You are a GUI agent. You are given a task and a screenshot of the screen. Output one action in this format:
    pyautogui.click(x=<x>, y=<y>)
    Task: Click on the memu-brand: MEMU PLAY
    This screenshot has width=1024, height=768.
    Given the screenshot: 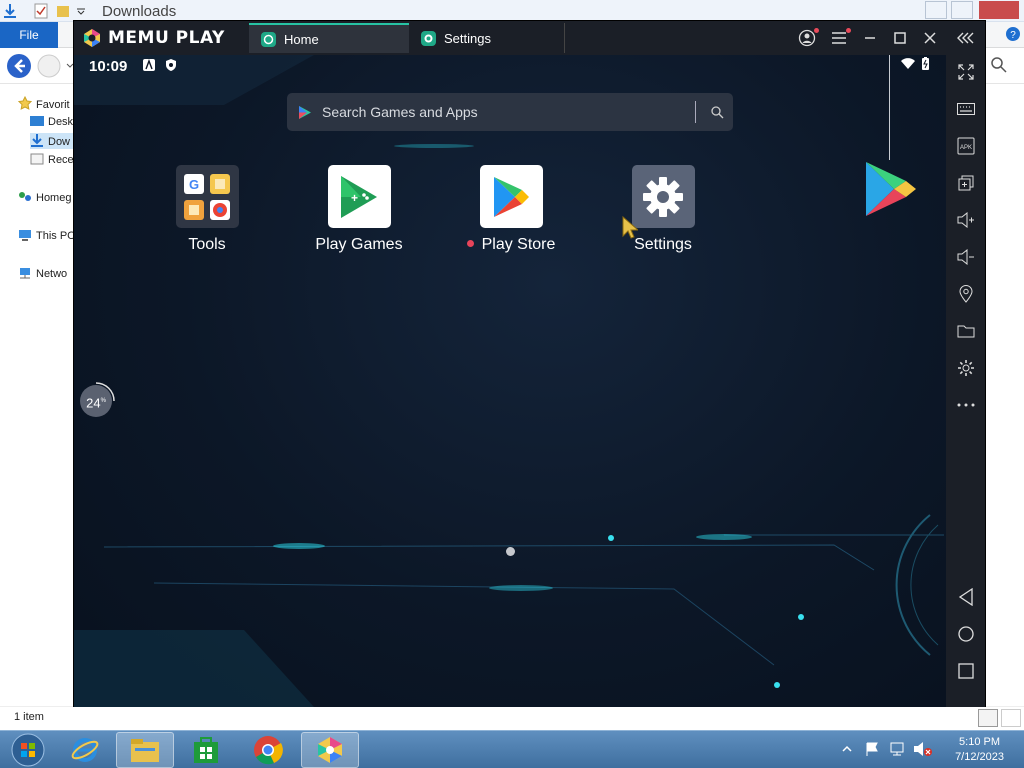 What is the action you would take?
    pyautogui.click(x=166, y=38)
    